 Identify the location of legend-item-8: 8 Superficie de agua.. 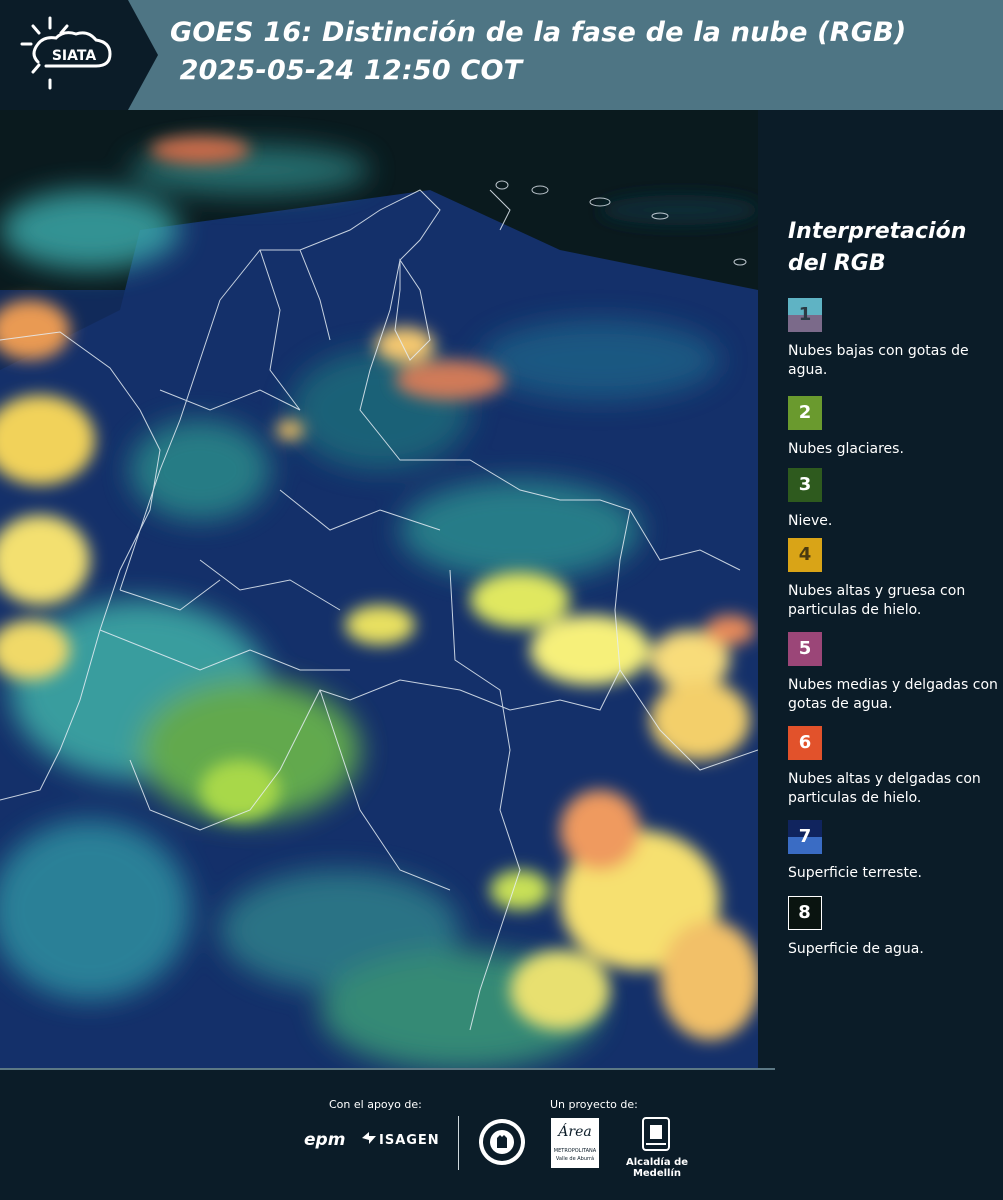
(895, 927).